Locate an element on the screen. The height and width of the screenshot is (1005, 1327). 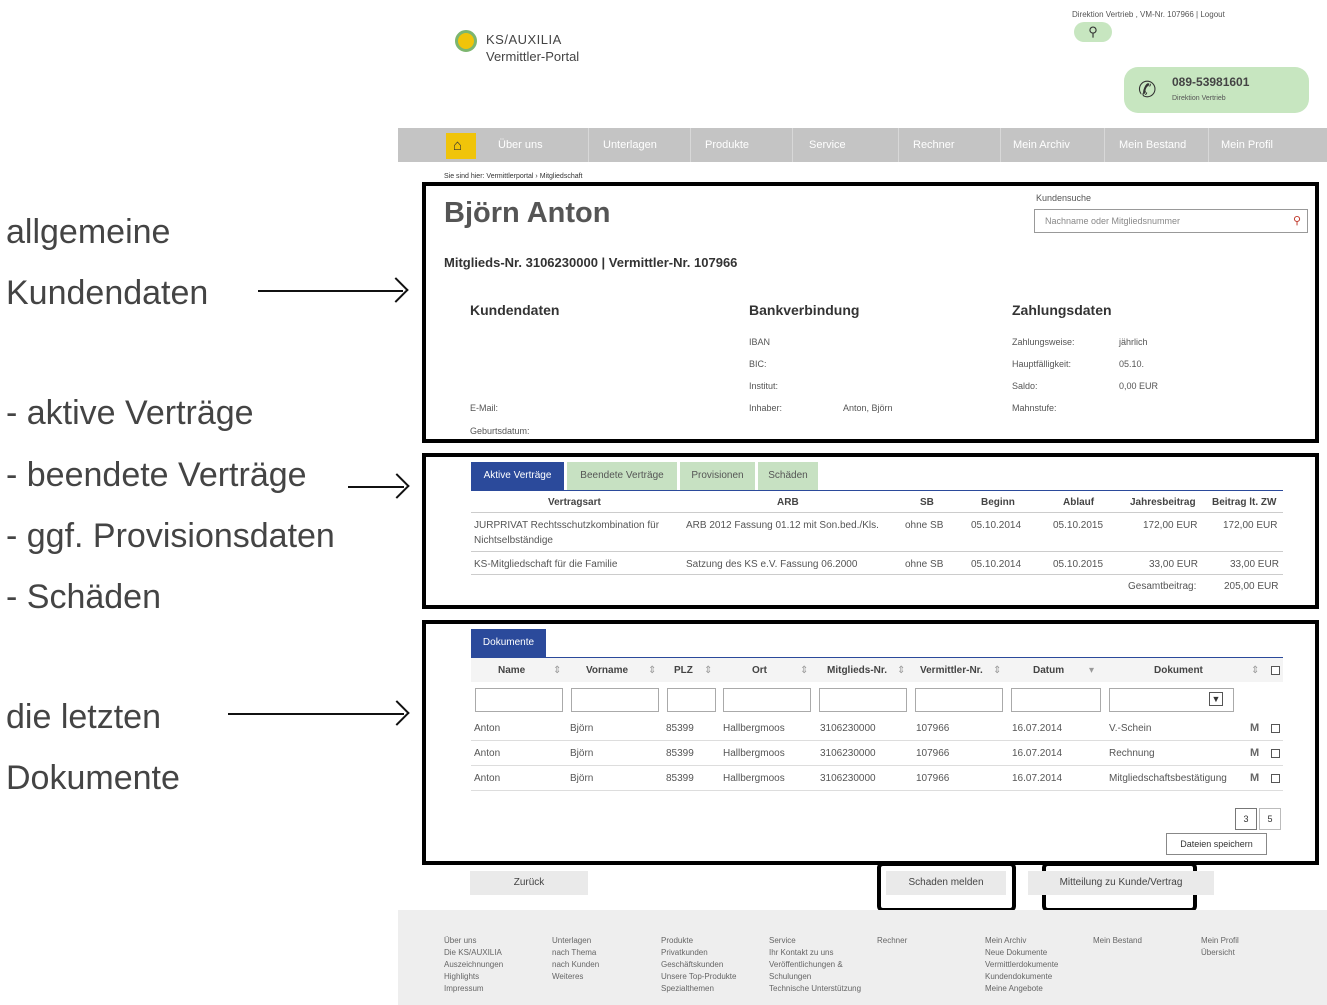
page-size-5: 5 is located at coordinates (1270, 819).